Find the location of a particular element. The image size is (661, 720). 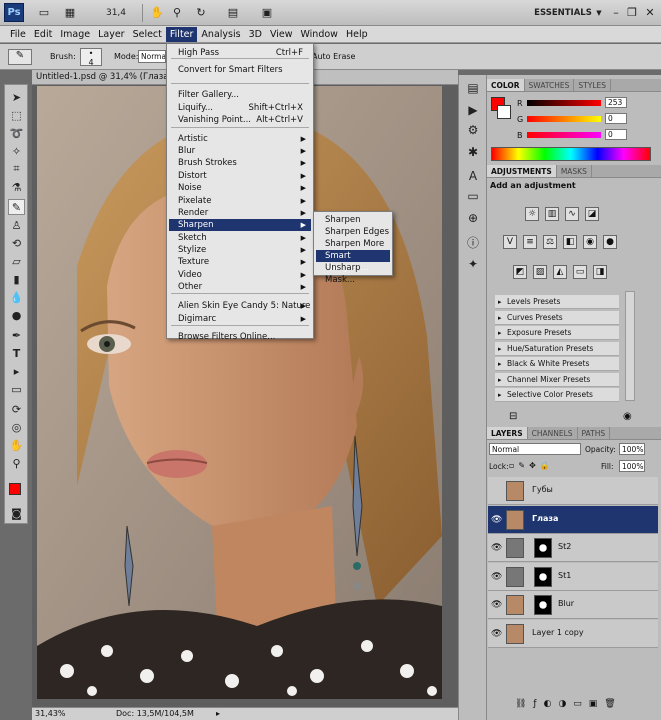

exposure-icon: ◪ is located at coordinates (592, 214).